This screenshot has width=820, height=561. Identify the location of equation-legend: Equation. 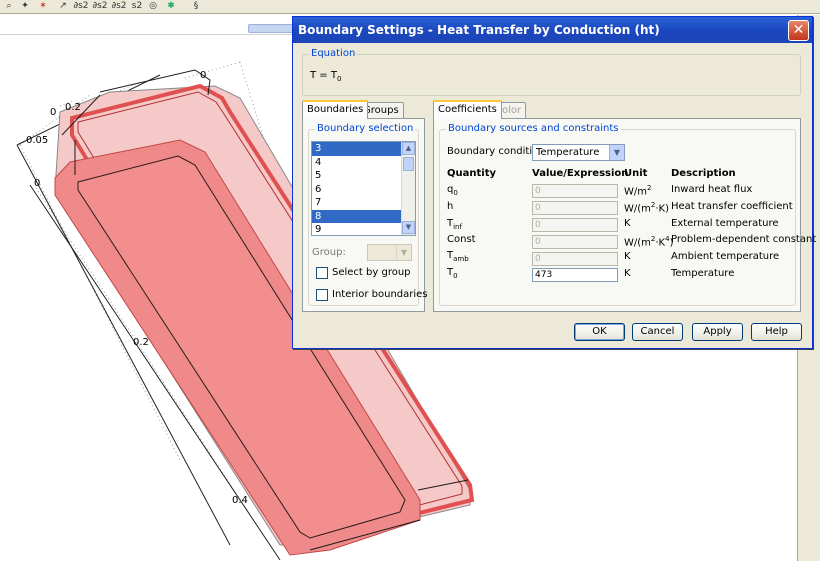
(333, 53).